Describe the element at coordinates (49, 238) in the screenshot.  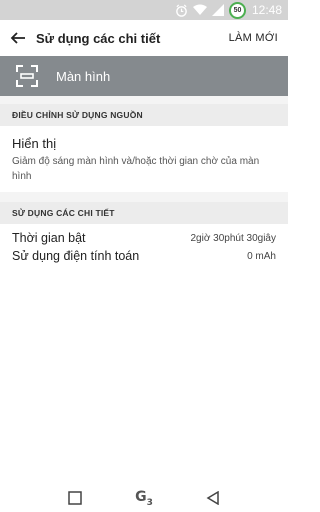
I see `detail-label: Thời gian bật` at that location.